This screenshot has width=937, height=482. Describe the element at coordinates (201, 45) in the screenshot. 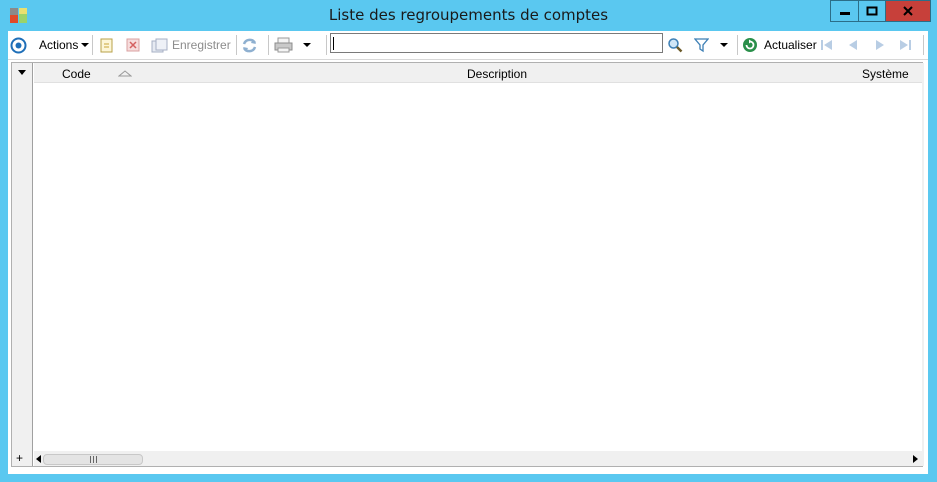

I see `save-label: Enregistrer` at that location.